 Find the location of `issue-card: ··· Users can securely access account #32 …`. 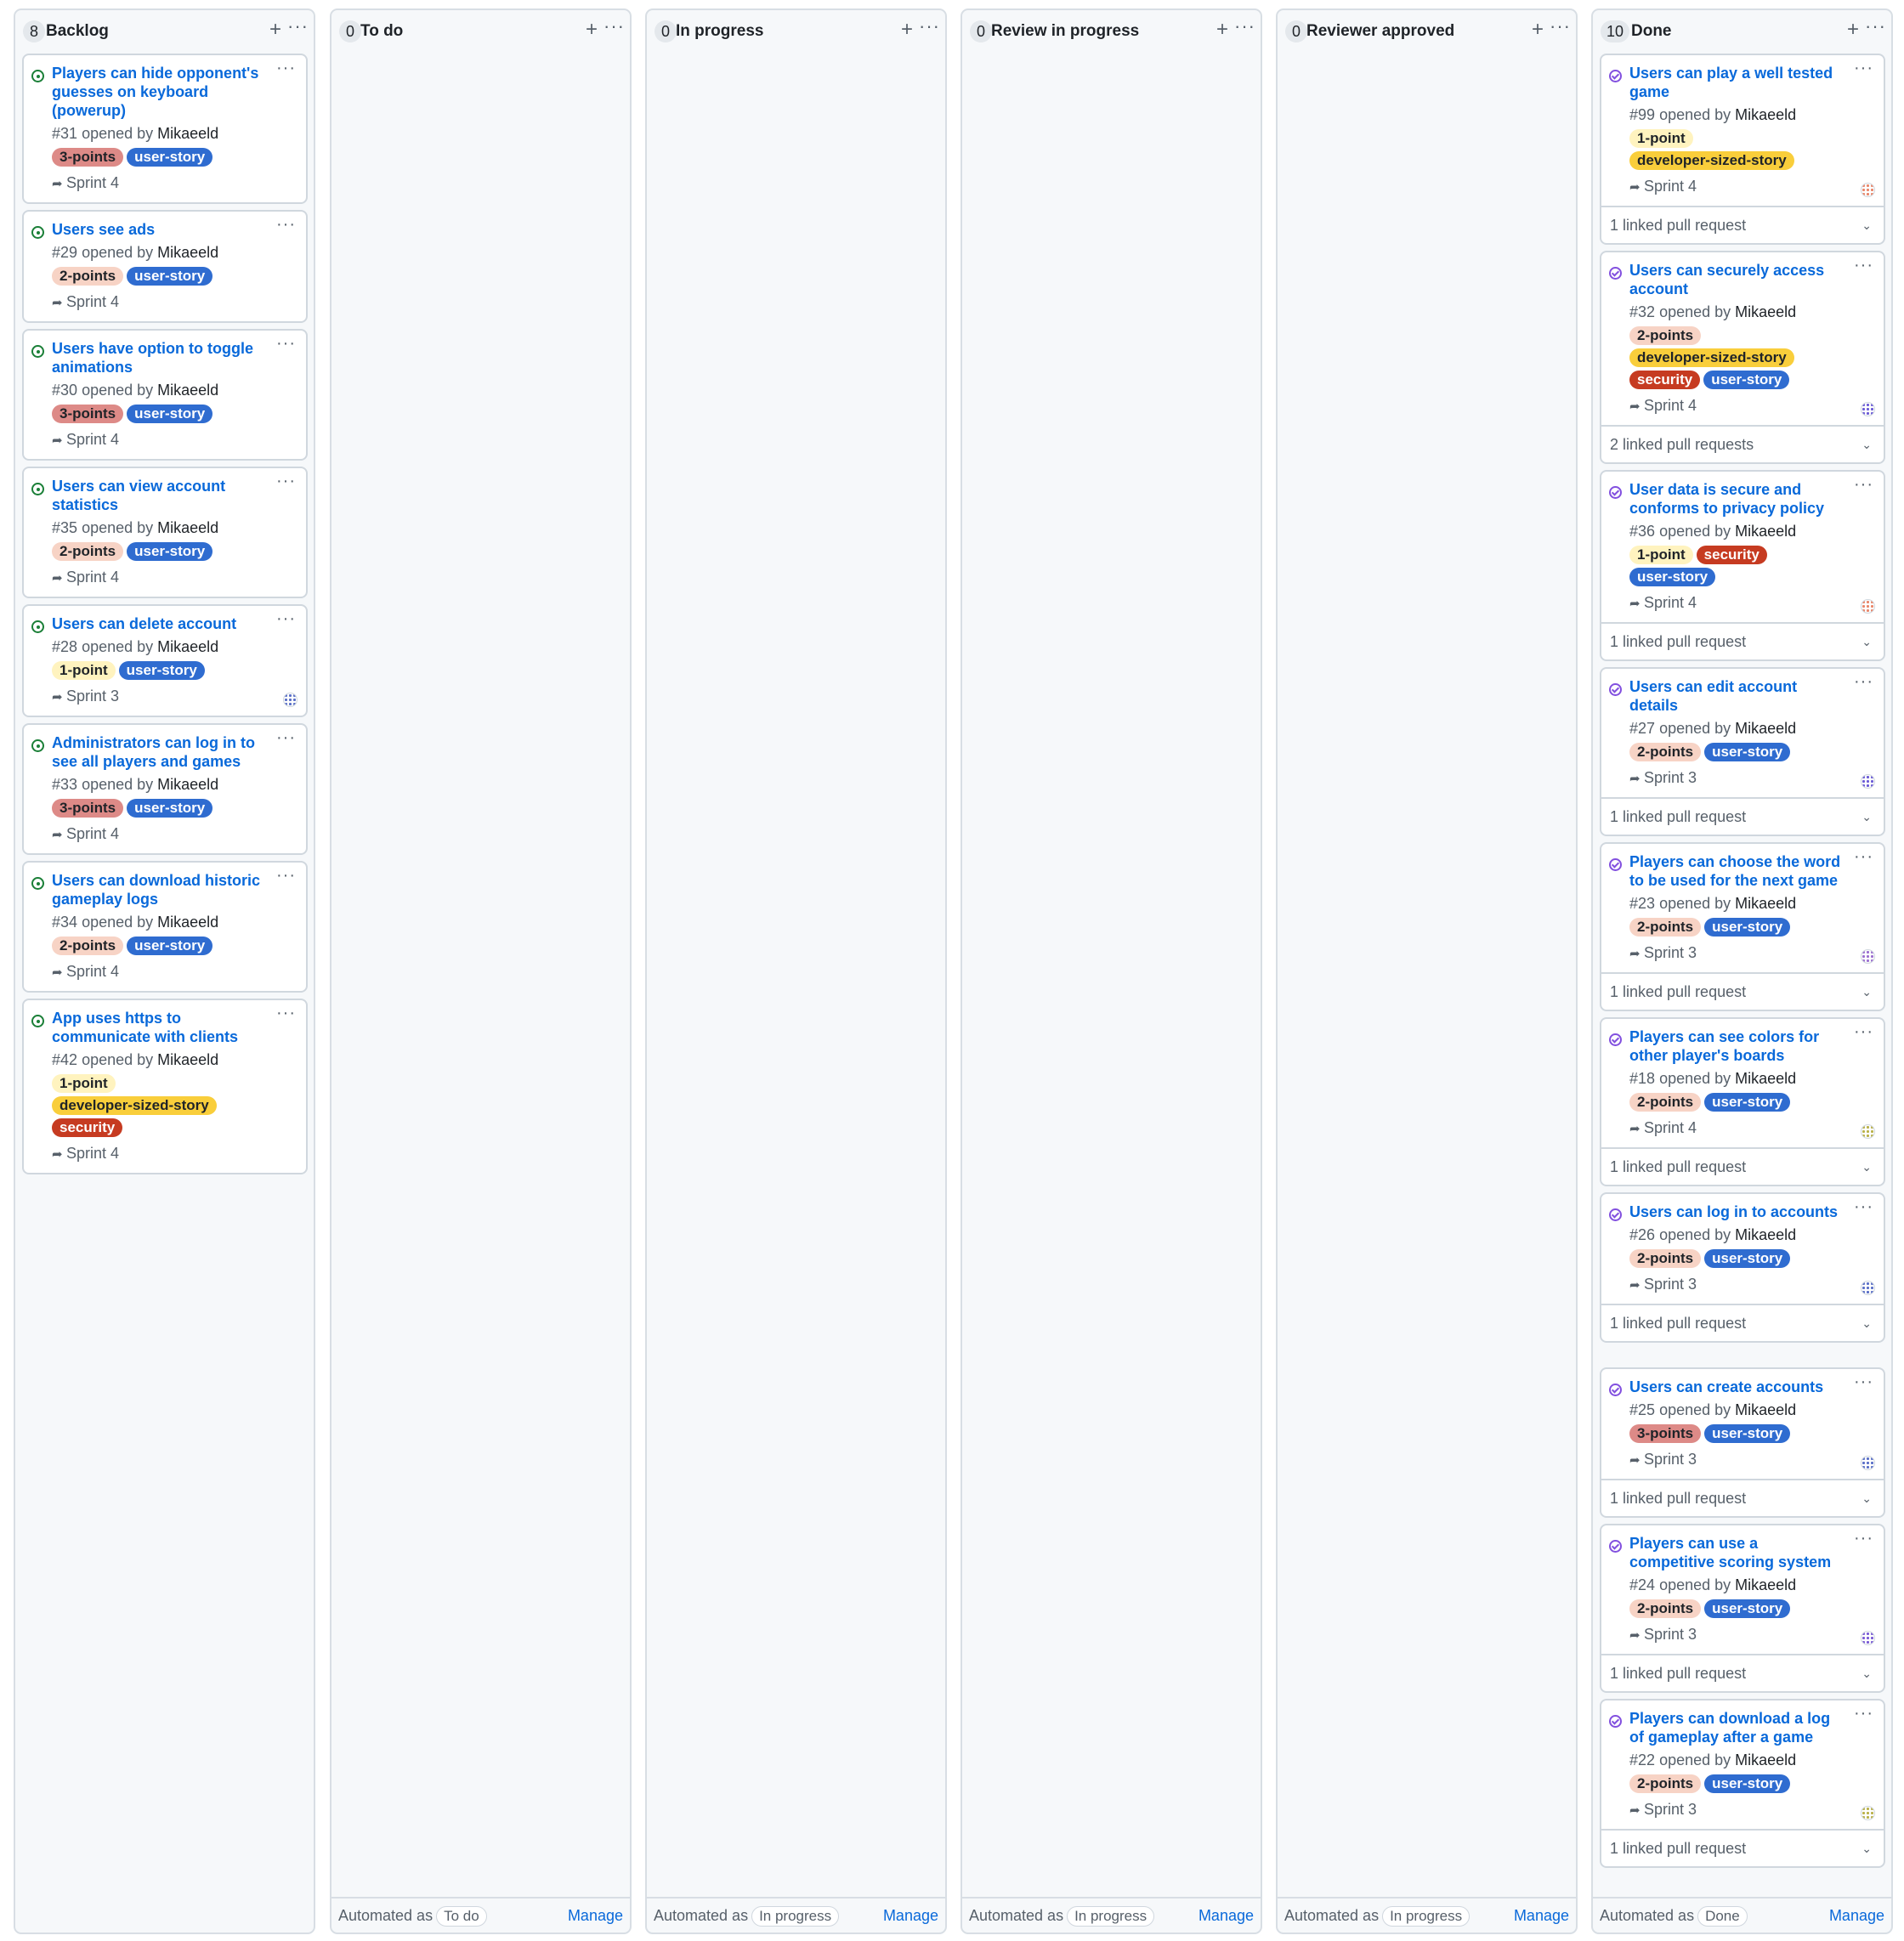

issue-card: ··· Users can securely access account #32 … is located at coordinates (1742, 357).